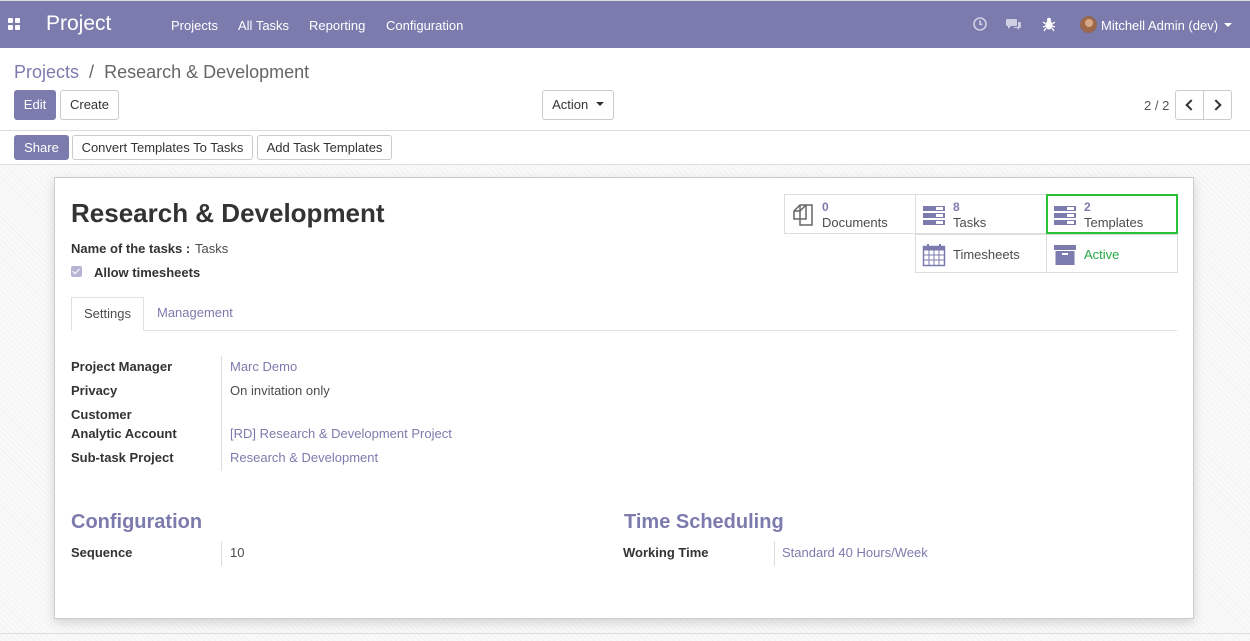 This screenshot has height=641, width=1250. Describe the element at coordinates (424, 25) in the screenshot. I see `menu-item-configuration: Configuration` at that location.